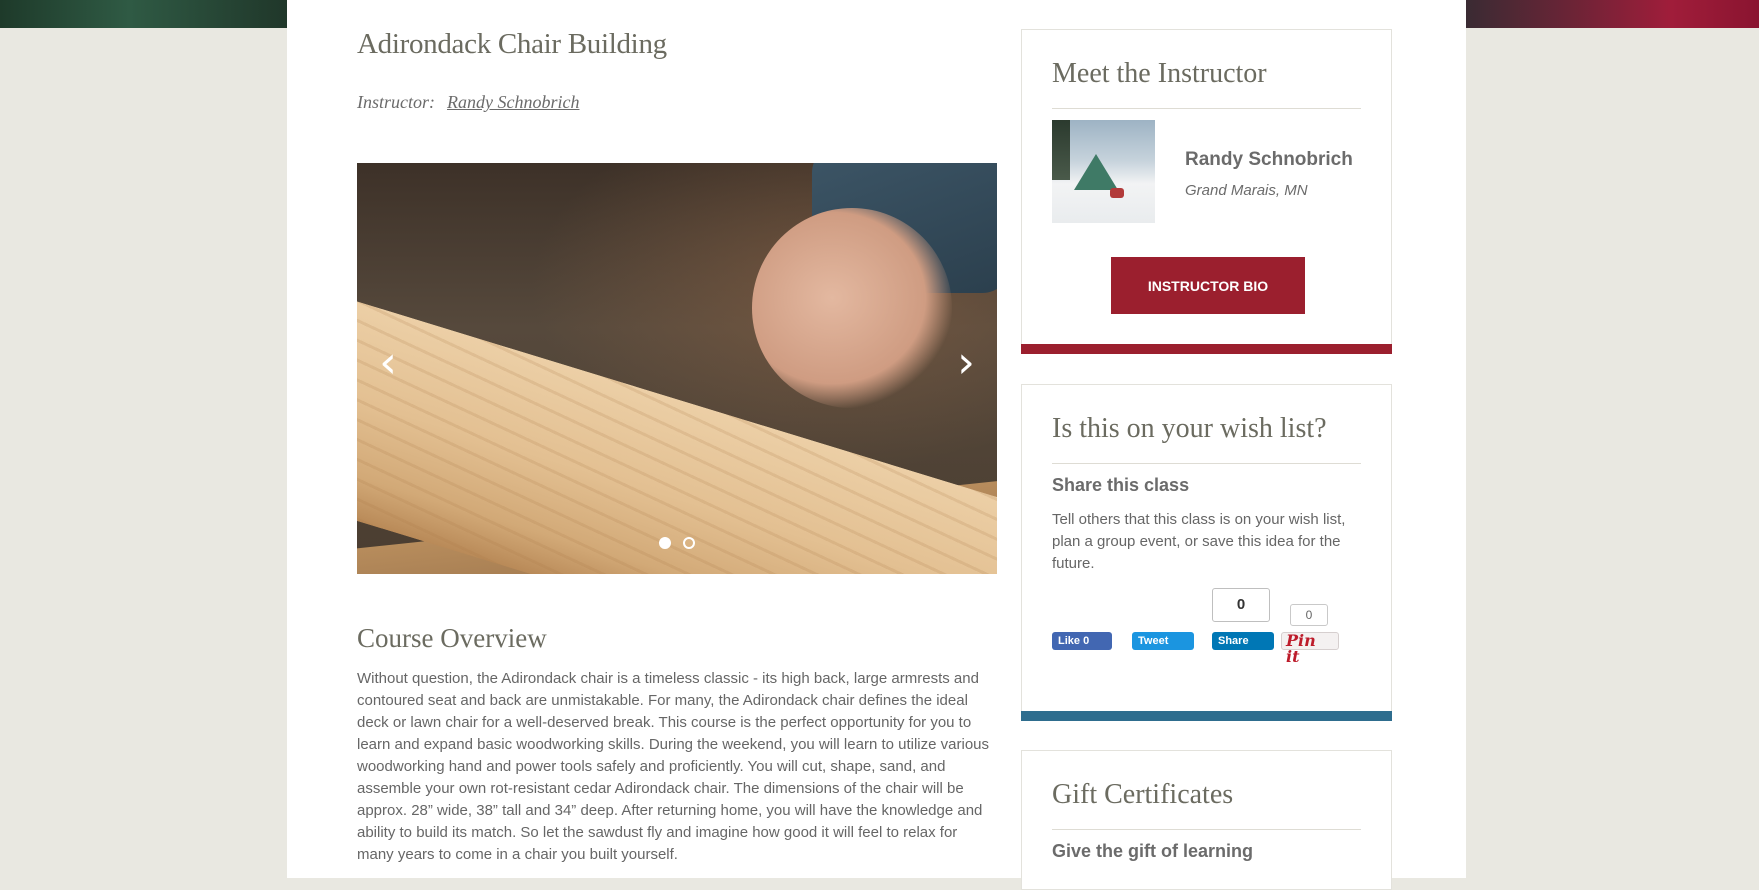 This screenshot has width=1759, height=890. I want to click on course-title: Adirondack Chair Building, so click(512, 44).